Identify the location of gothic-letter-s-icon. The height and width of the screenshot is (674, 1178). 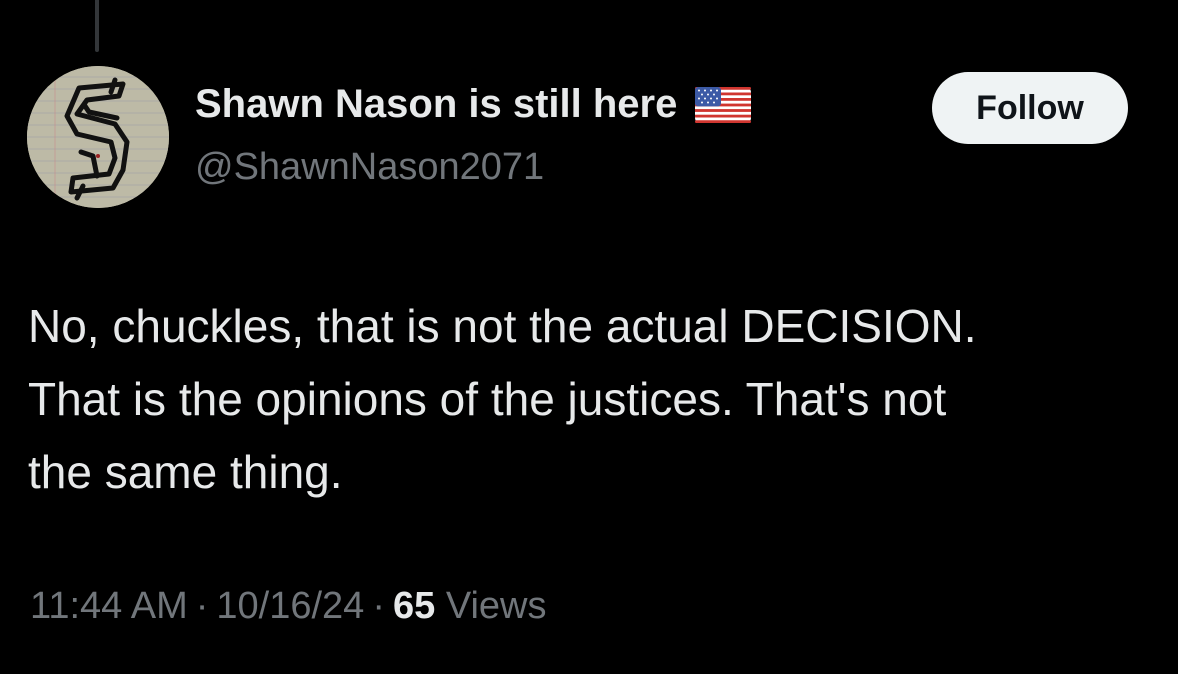
(98, 137).